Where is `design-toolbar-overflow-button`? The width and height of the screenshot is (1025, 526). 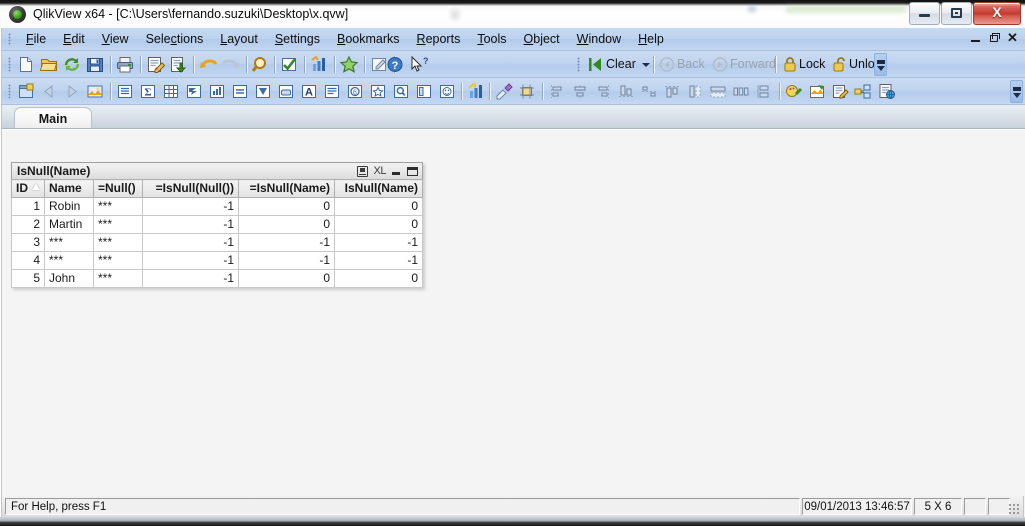
design-toolbar-overflow-button is located at coordinates (1016, 91).